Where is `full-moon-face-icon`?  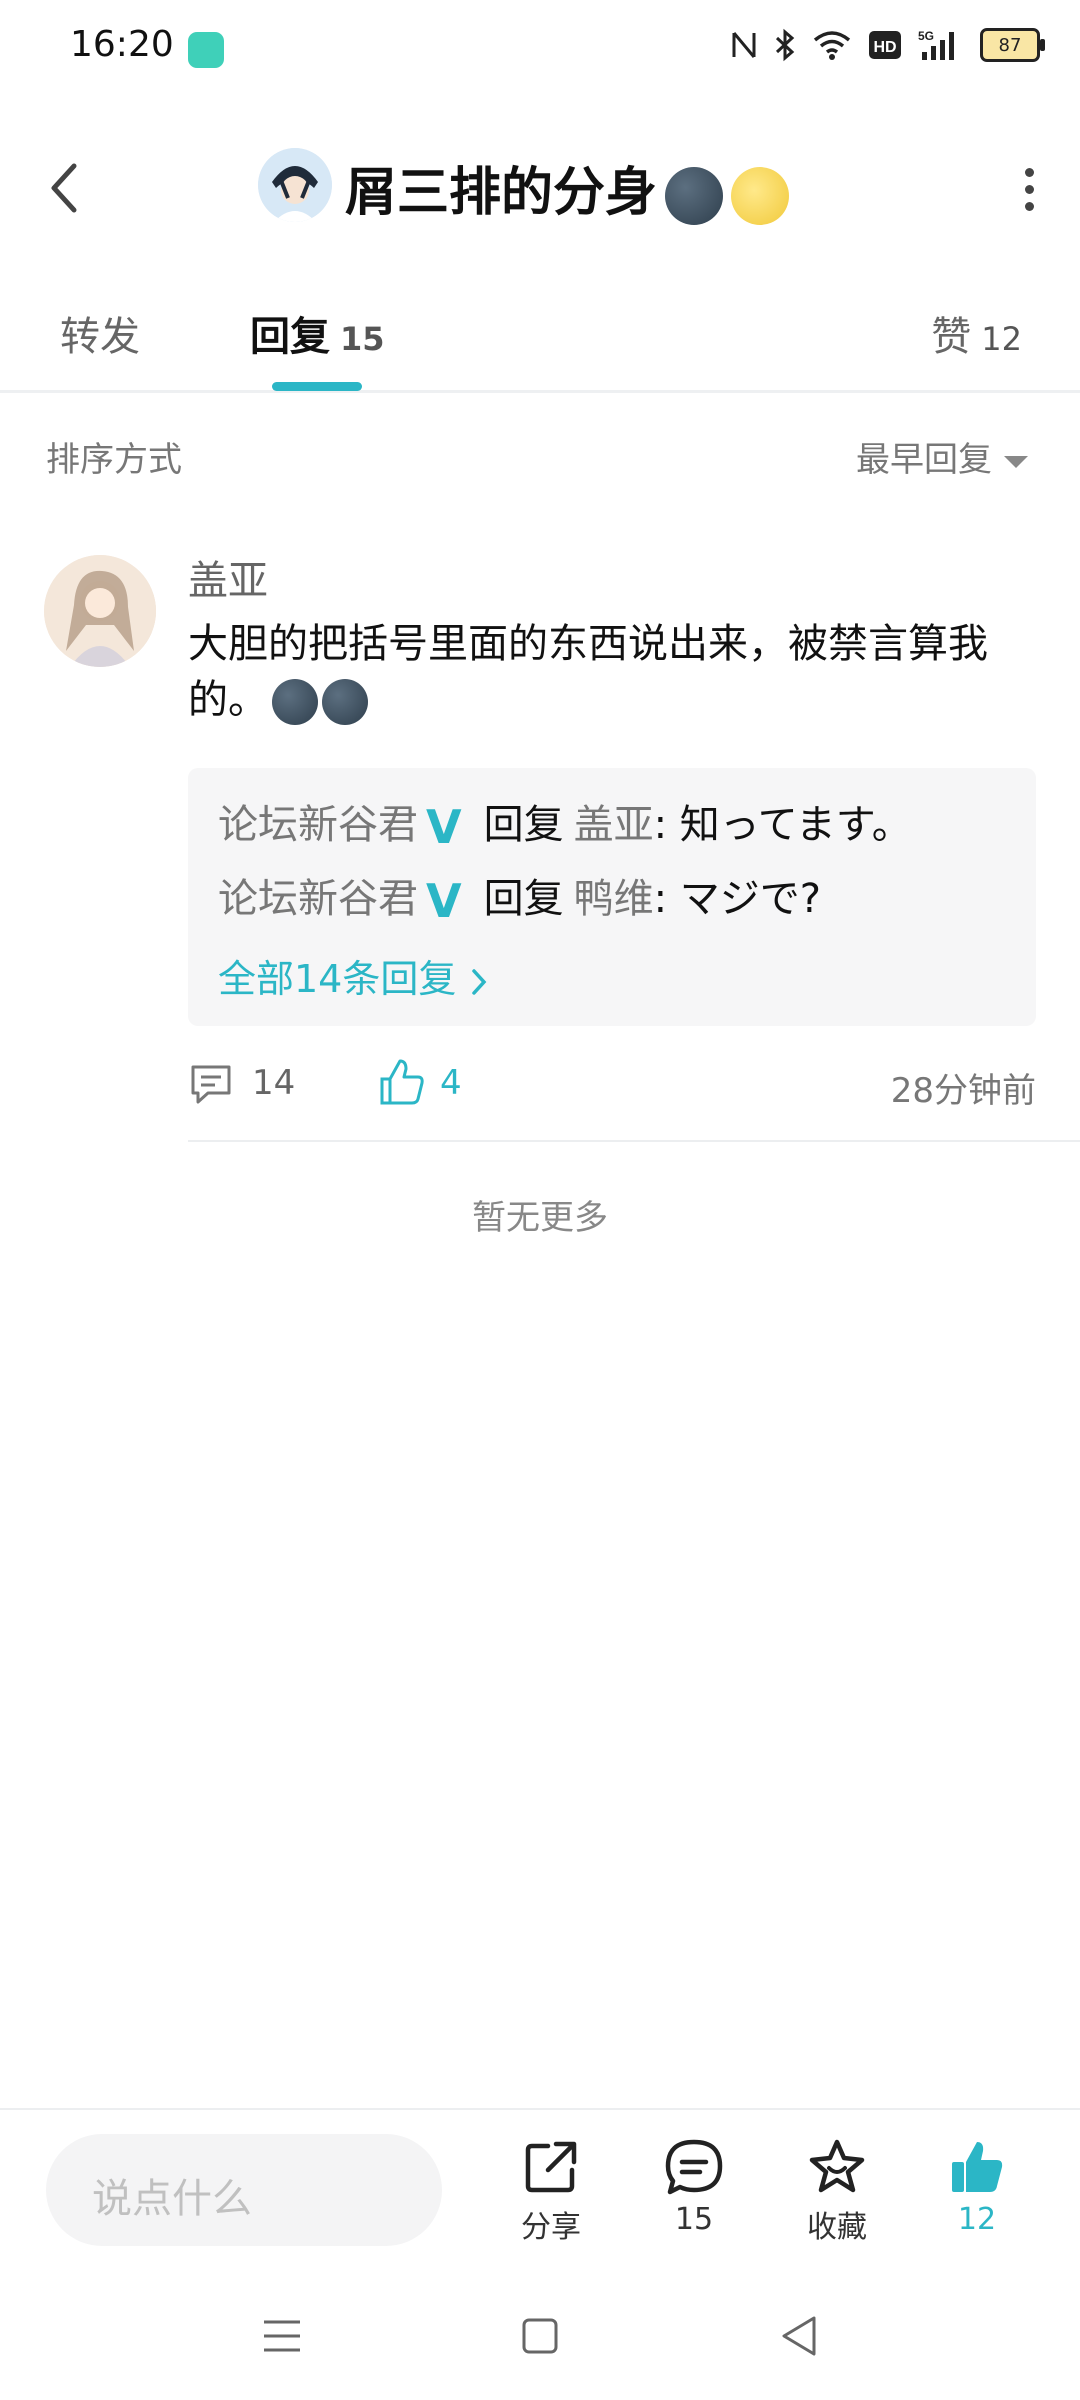 full-moon-face-icon is located at coordinates (760, 196).